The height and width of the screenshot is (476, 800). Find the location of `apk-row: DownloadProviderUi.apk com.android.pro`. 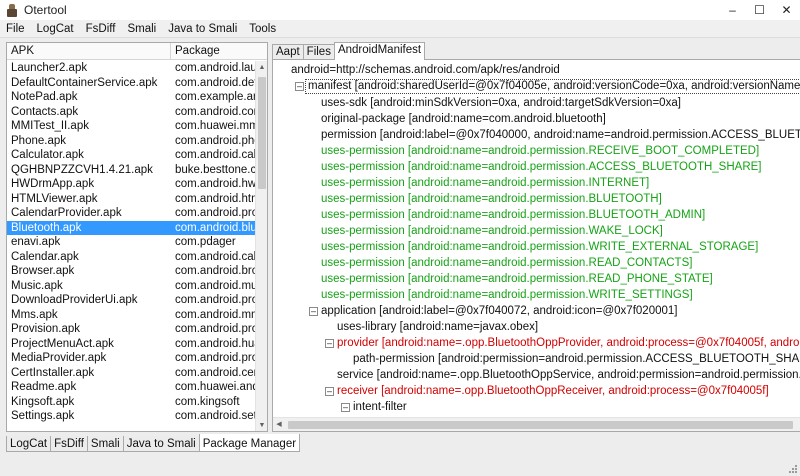

apk-row: DownloadProviderUi.apk com.android.pro is located at coordinates (132, 300).